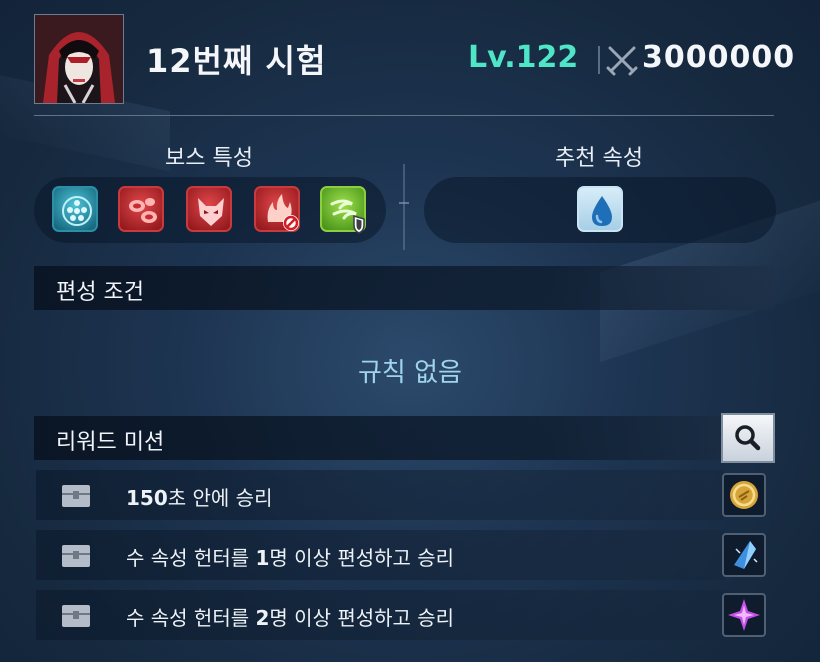 Image resolution: width=820 pixels, height=662 pixels. I want to click on section-divider-notch, so click(404, 203).